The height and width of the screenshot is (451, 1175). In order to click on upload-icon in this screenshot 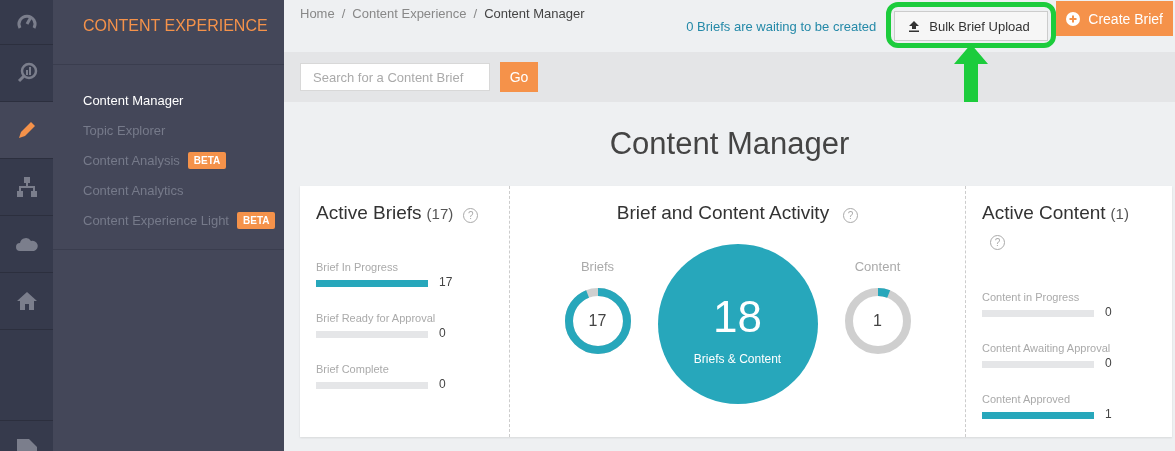, I will do `click(914, 26)`.